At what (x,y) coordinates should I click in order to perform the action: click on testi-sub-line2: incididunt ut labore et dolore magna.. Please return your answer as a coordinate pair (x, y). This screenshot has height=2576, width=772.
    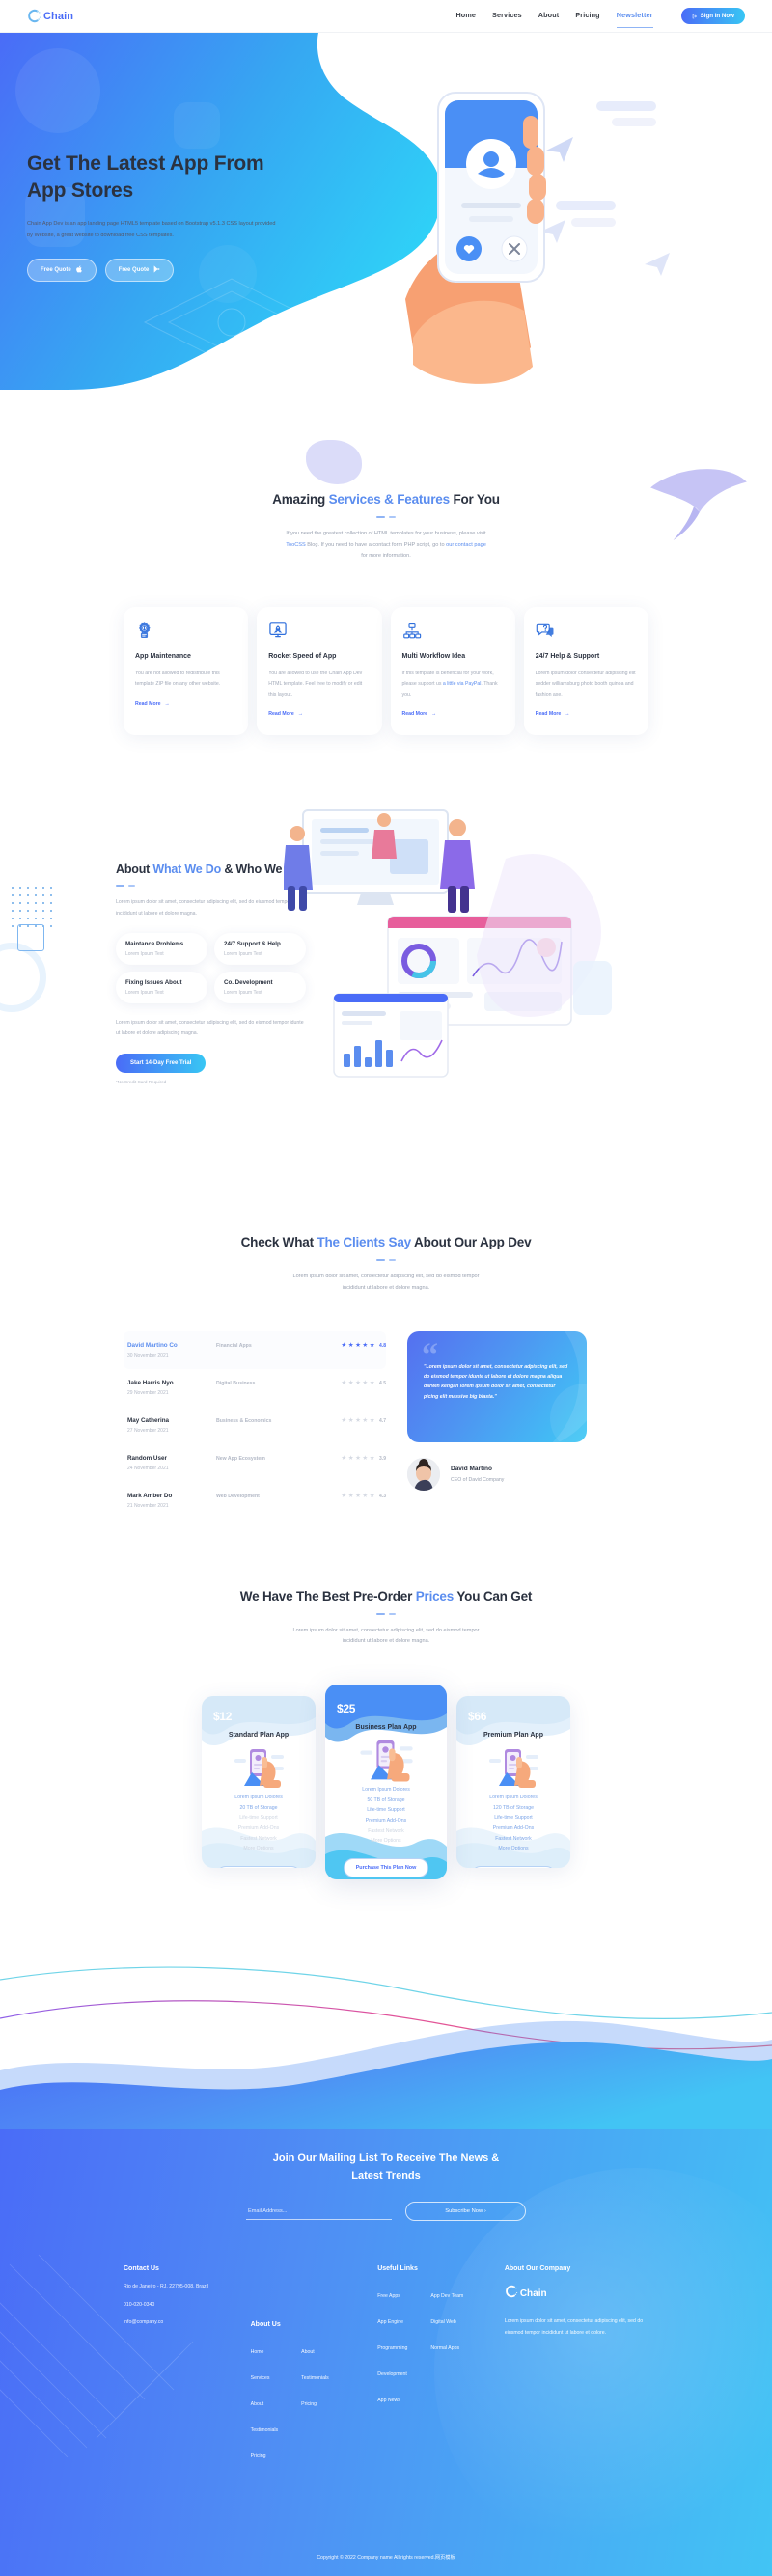
    Looking at the image, I should click on (386, 1287).